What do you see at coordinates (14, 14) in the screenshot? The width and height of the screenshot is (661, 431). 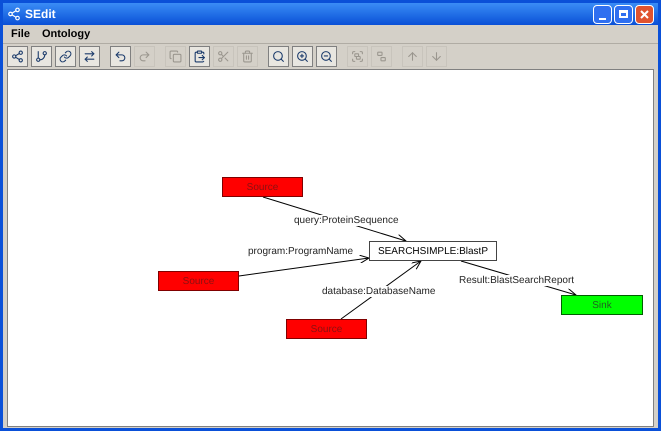 I see `app-icon` at bounding box center [14, 14].